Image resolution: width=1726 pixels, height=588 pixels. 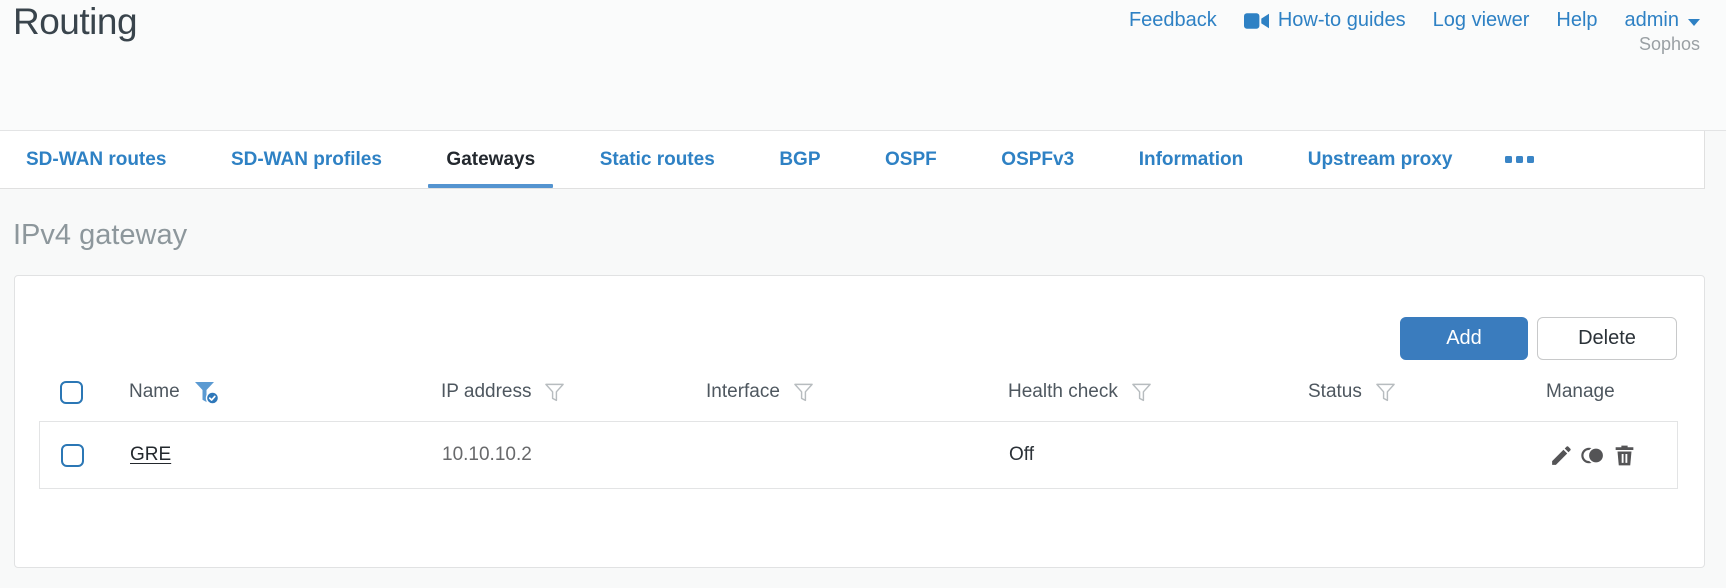 What do you see at coordinates (1624, 455) in the screenshot?
I see `delete-icon` at bounding box center [1624, 455].